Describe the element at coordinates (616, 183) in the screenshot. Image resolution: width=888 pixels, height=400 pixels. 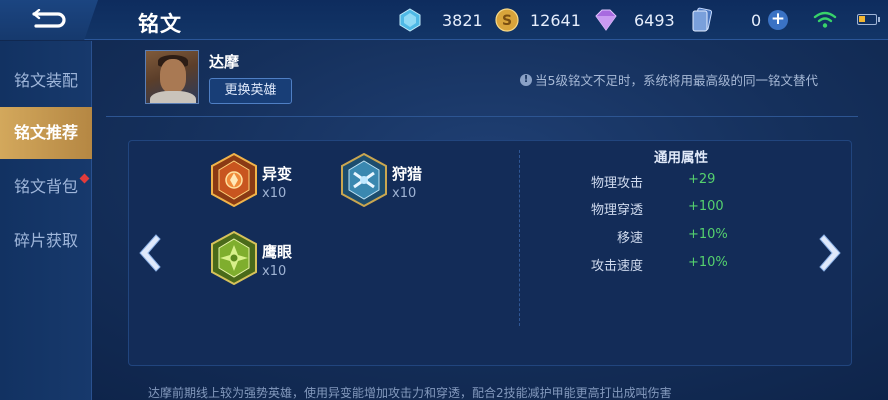
I see `stat-name: 物理攻击` at that location.